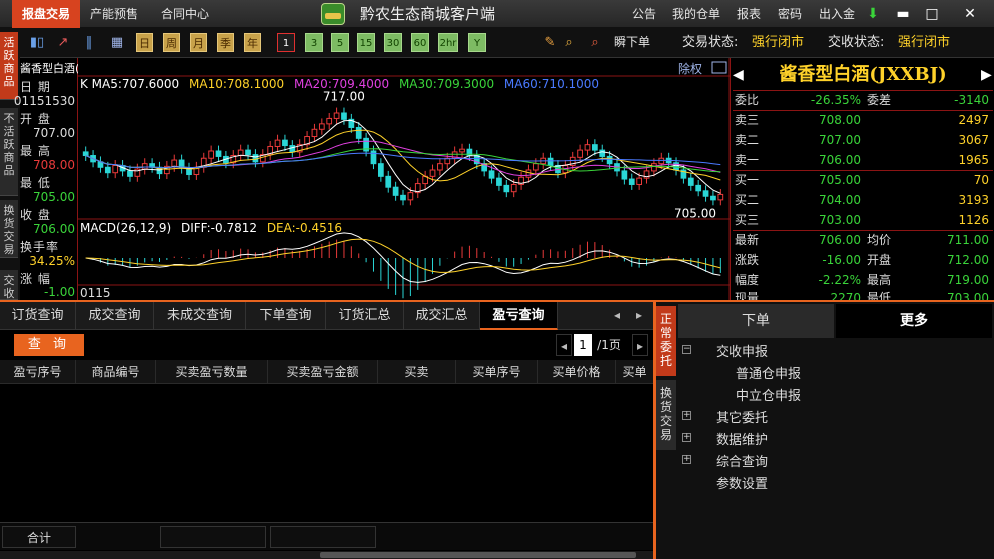 The height and width of the screenshot is (559, 994). Describe the element at coordinates (644, 14) in the screenshot. I see `nav-announcement: 公告` at that location.